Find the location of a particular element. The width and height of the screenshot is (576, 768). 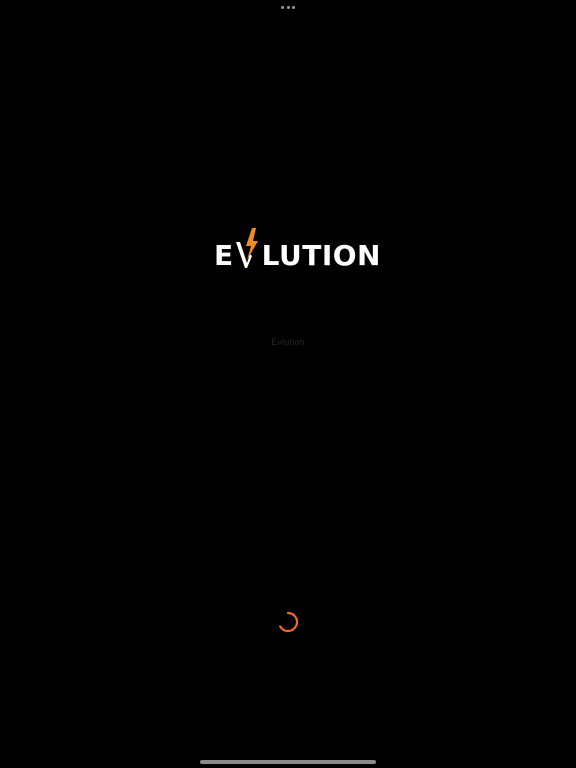

logo-wordmark: E LUTION is located at coordinates (297, 250).